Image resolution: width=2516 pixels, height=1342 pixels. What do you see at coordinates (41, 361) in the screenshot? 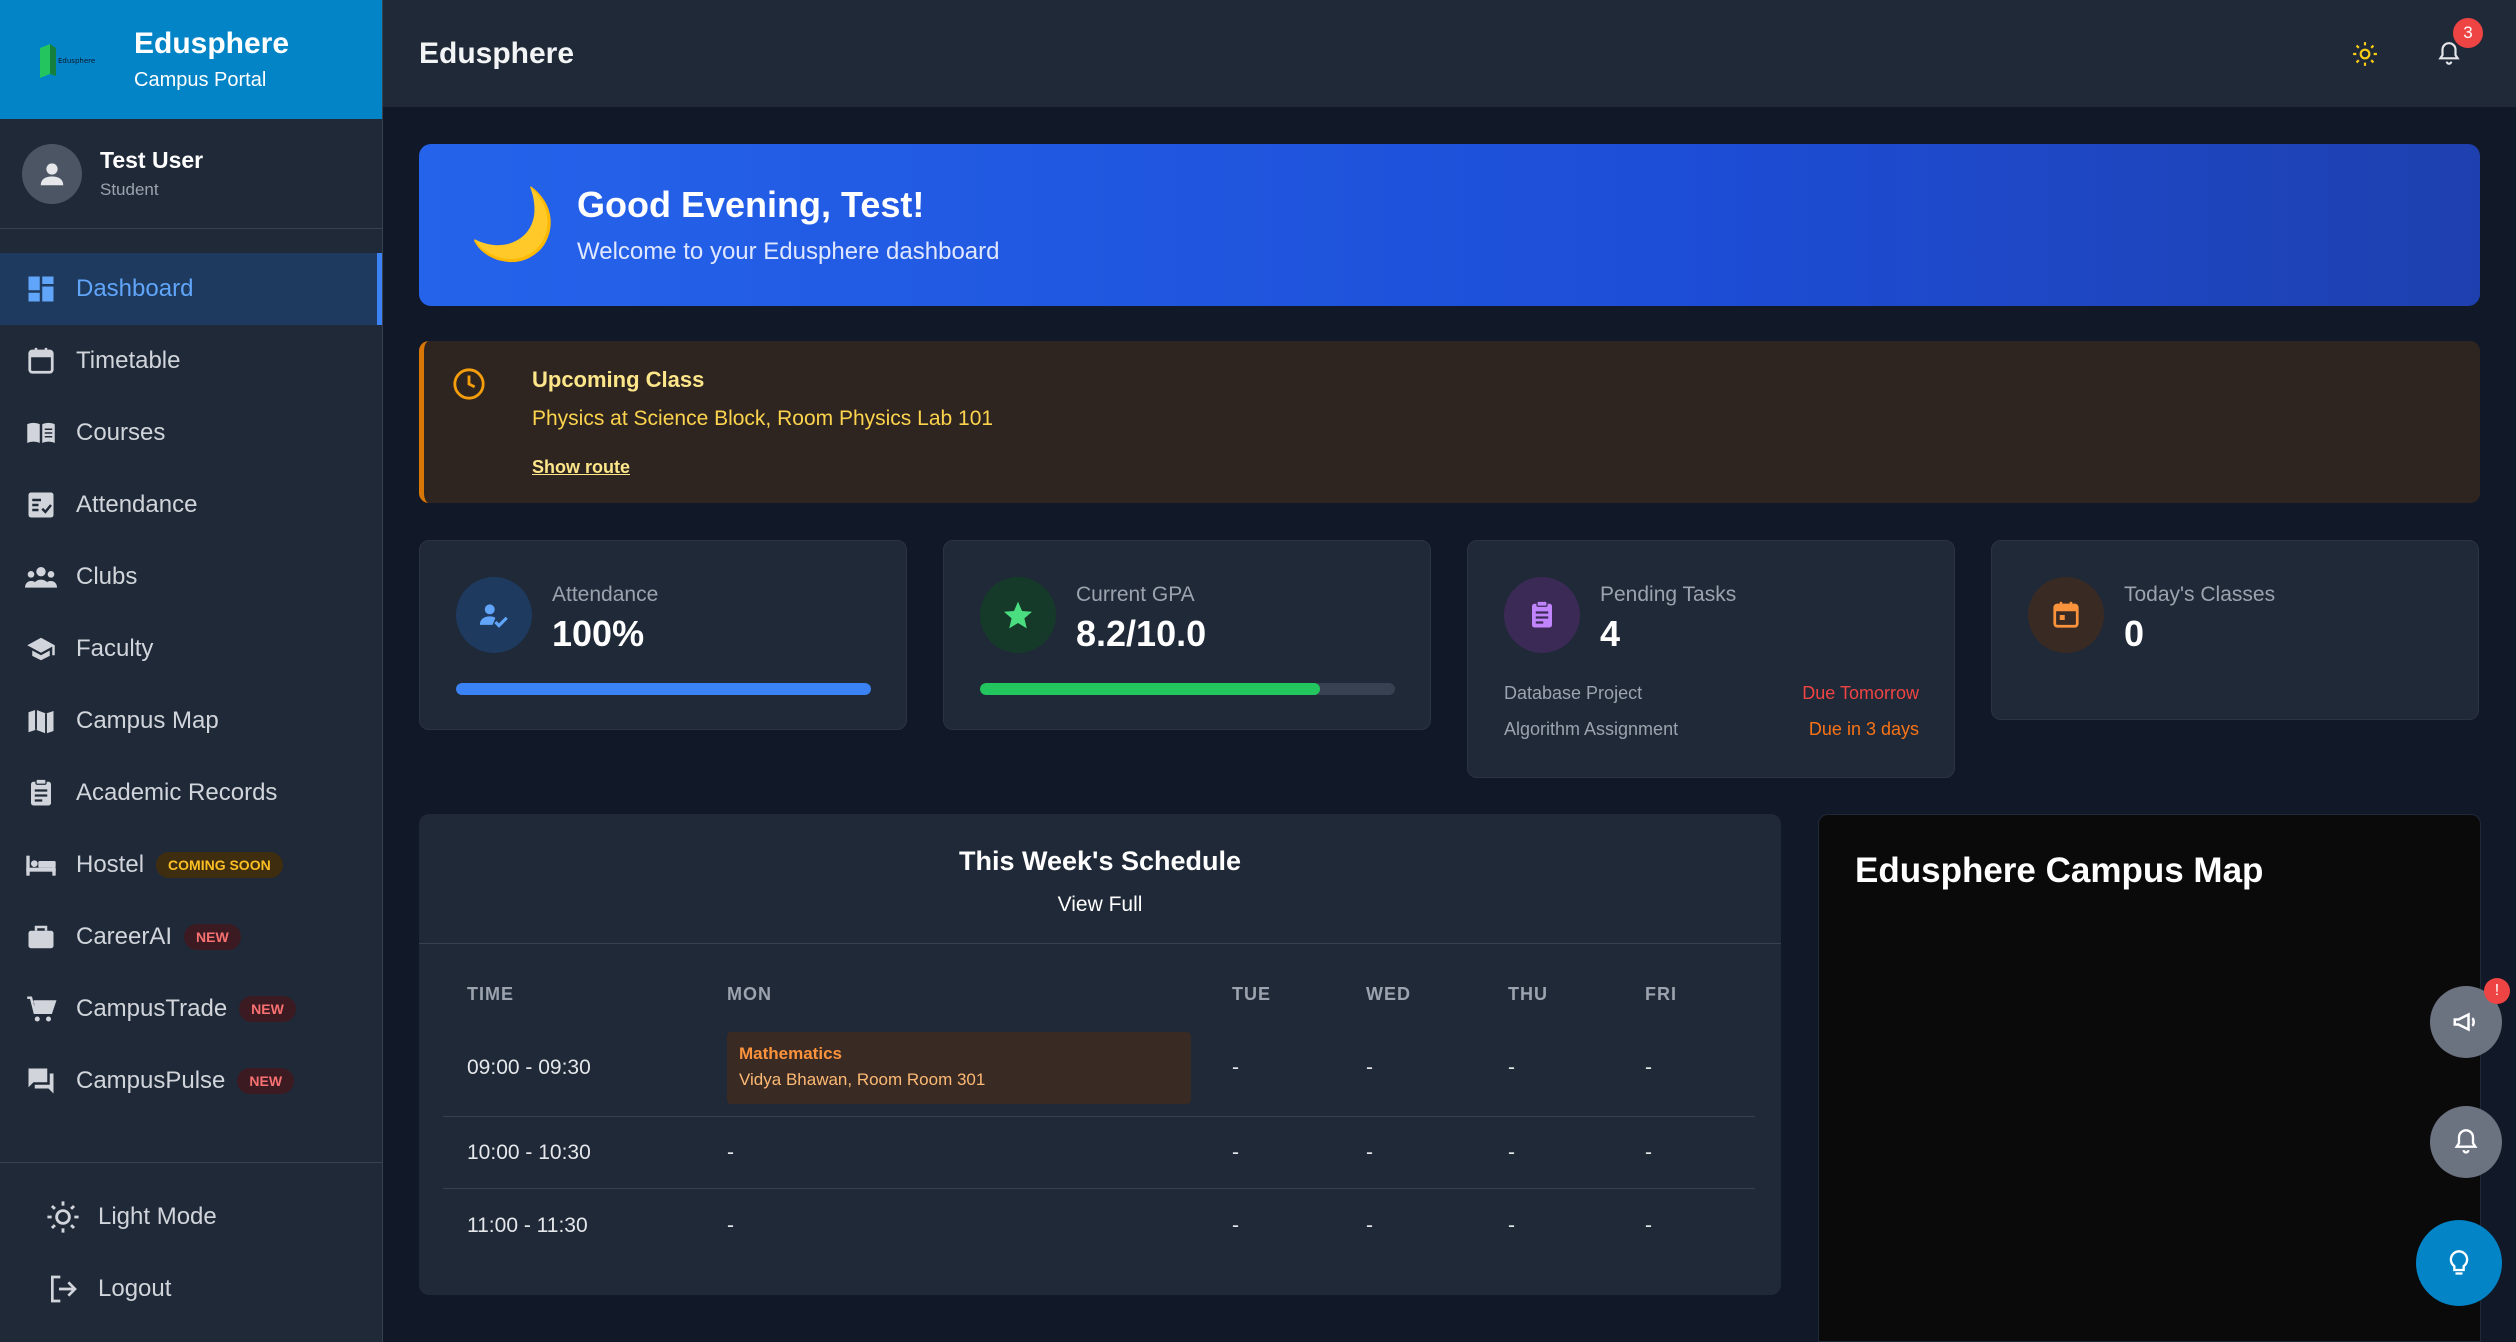
I see `calendar-icon` at bounding box center [41, 361].